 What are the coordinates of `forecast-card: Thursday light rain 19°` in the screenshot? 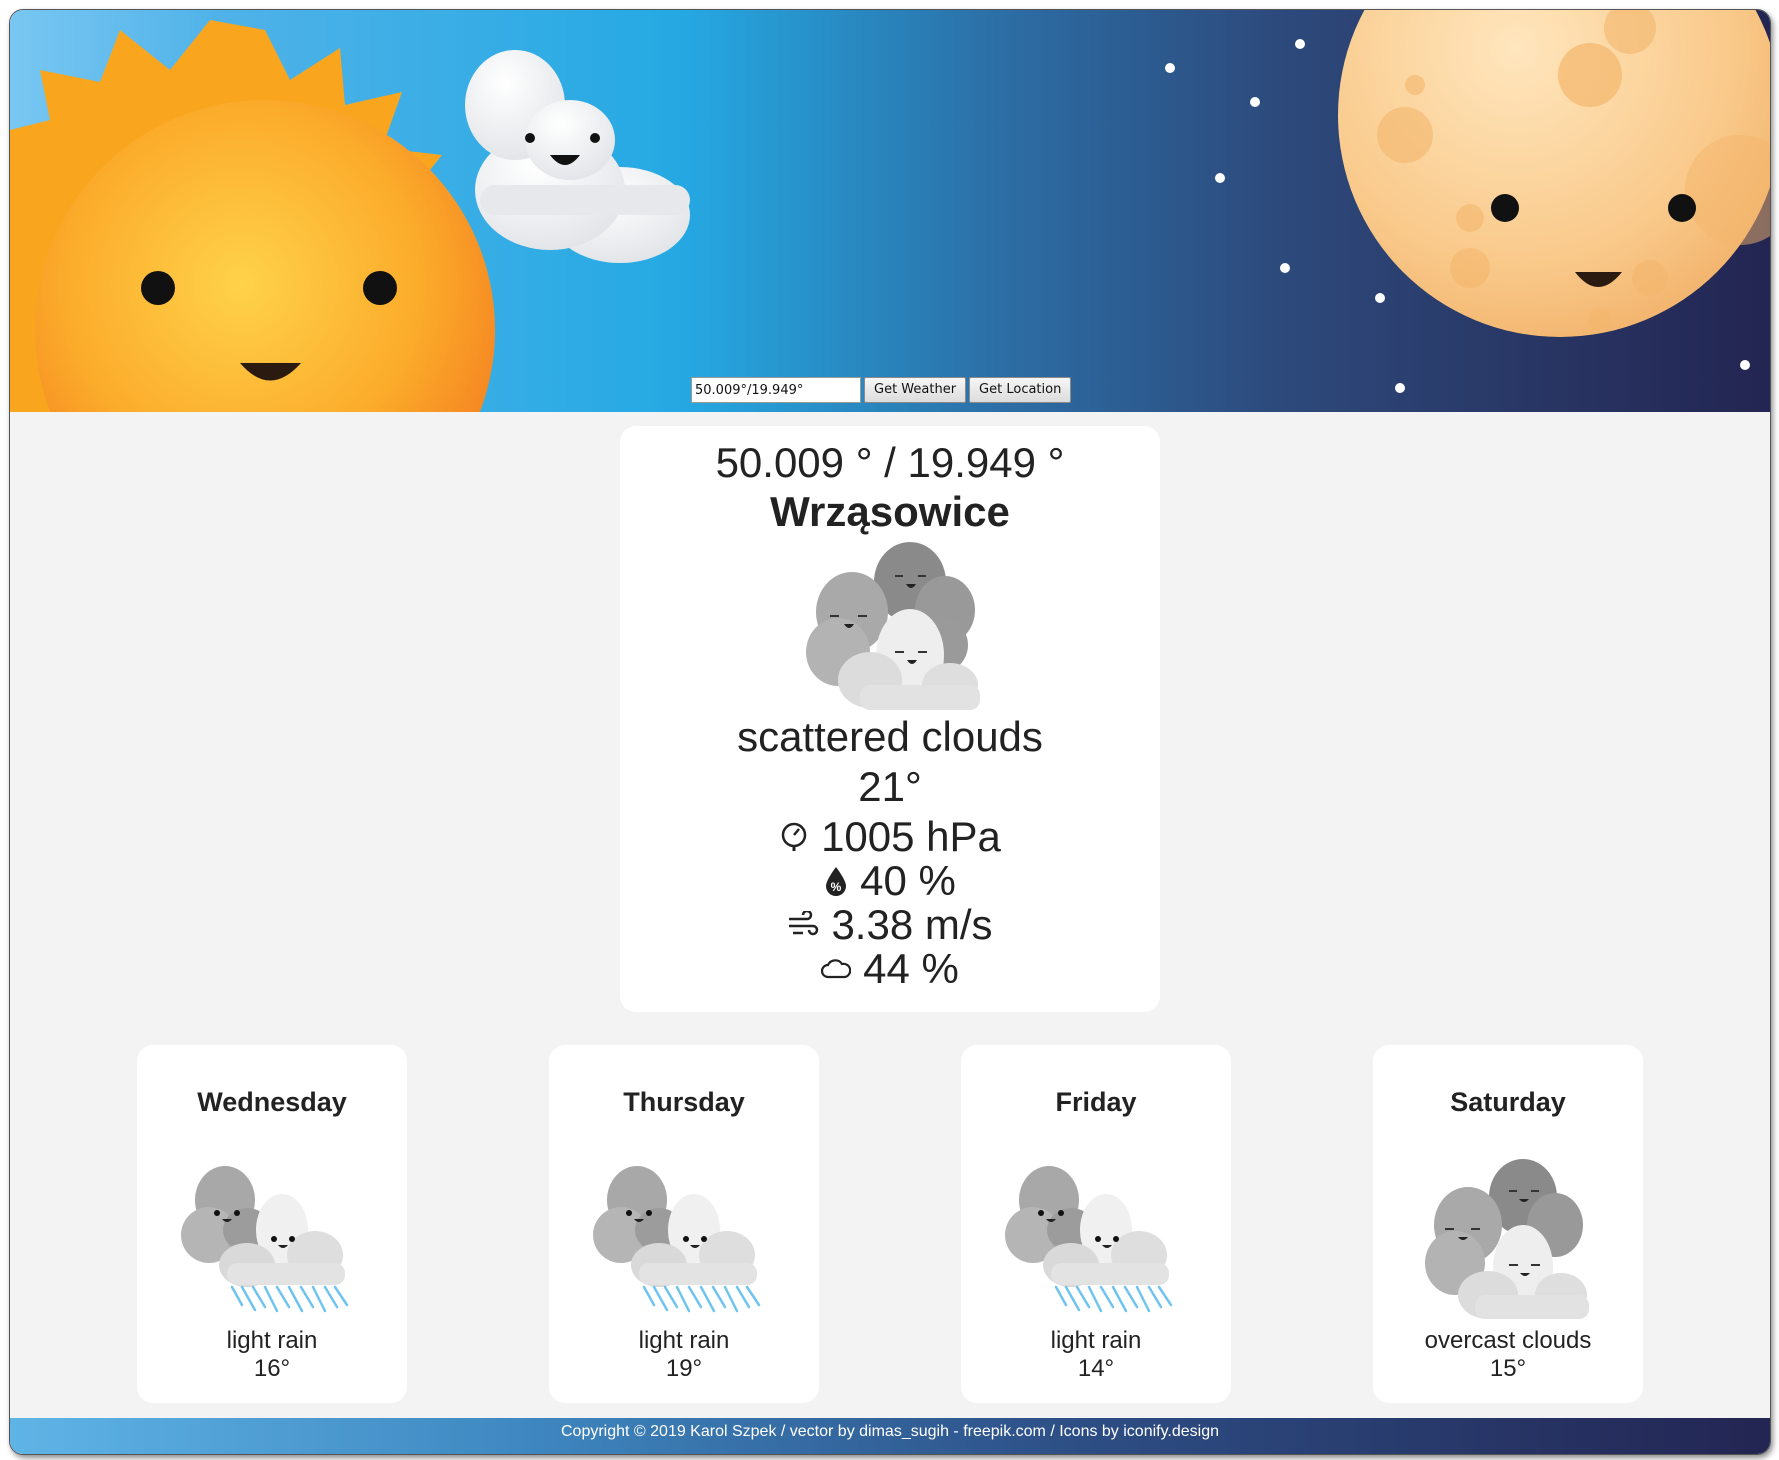 It's located at (684, 1224).